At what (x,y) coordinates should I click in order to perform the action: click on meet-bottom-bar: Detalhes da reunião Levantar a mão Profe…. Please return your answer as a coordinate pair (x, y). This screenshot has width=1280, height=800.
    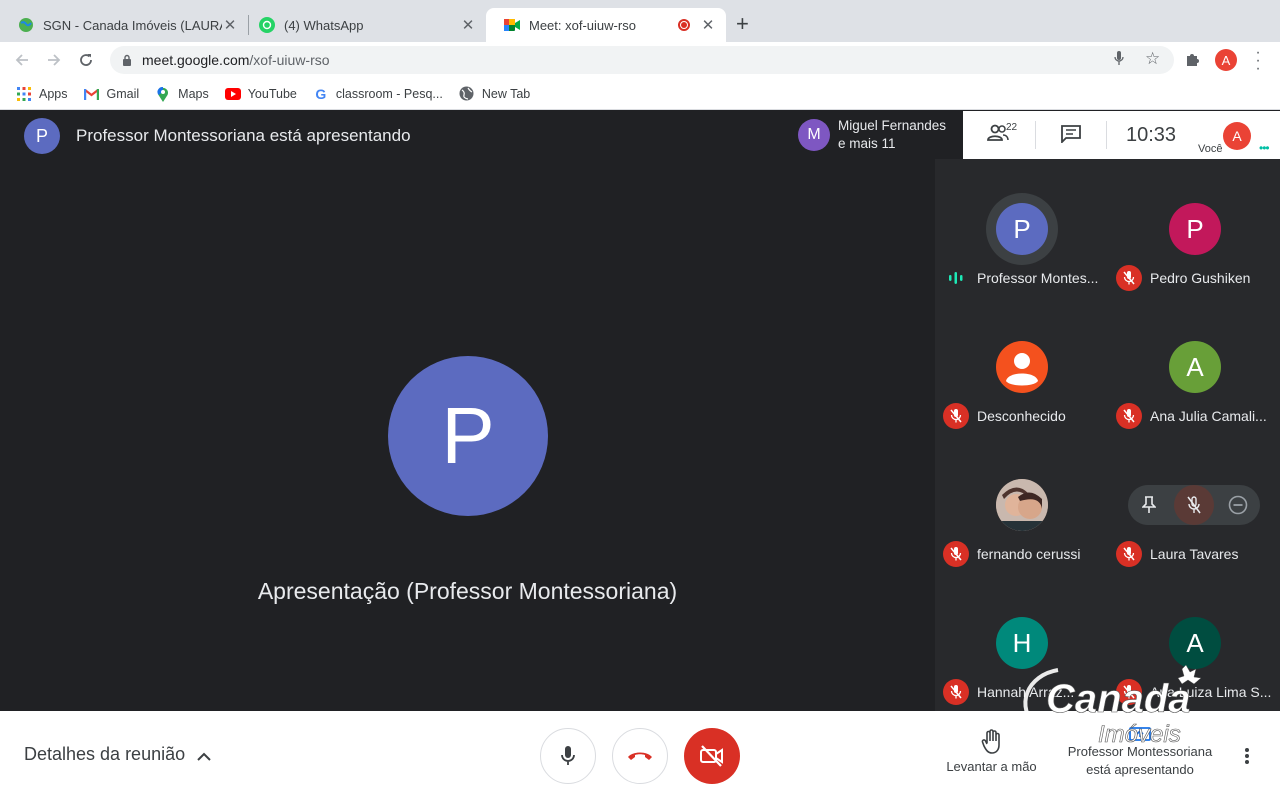
    Looking at the image, I should click on (640, 755).